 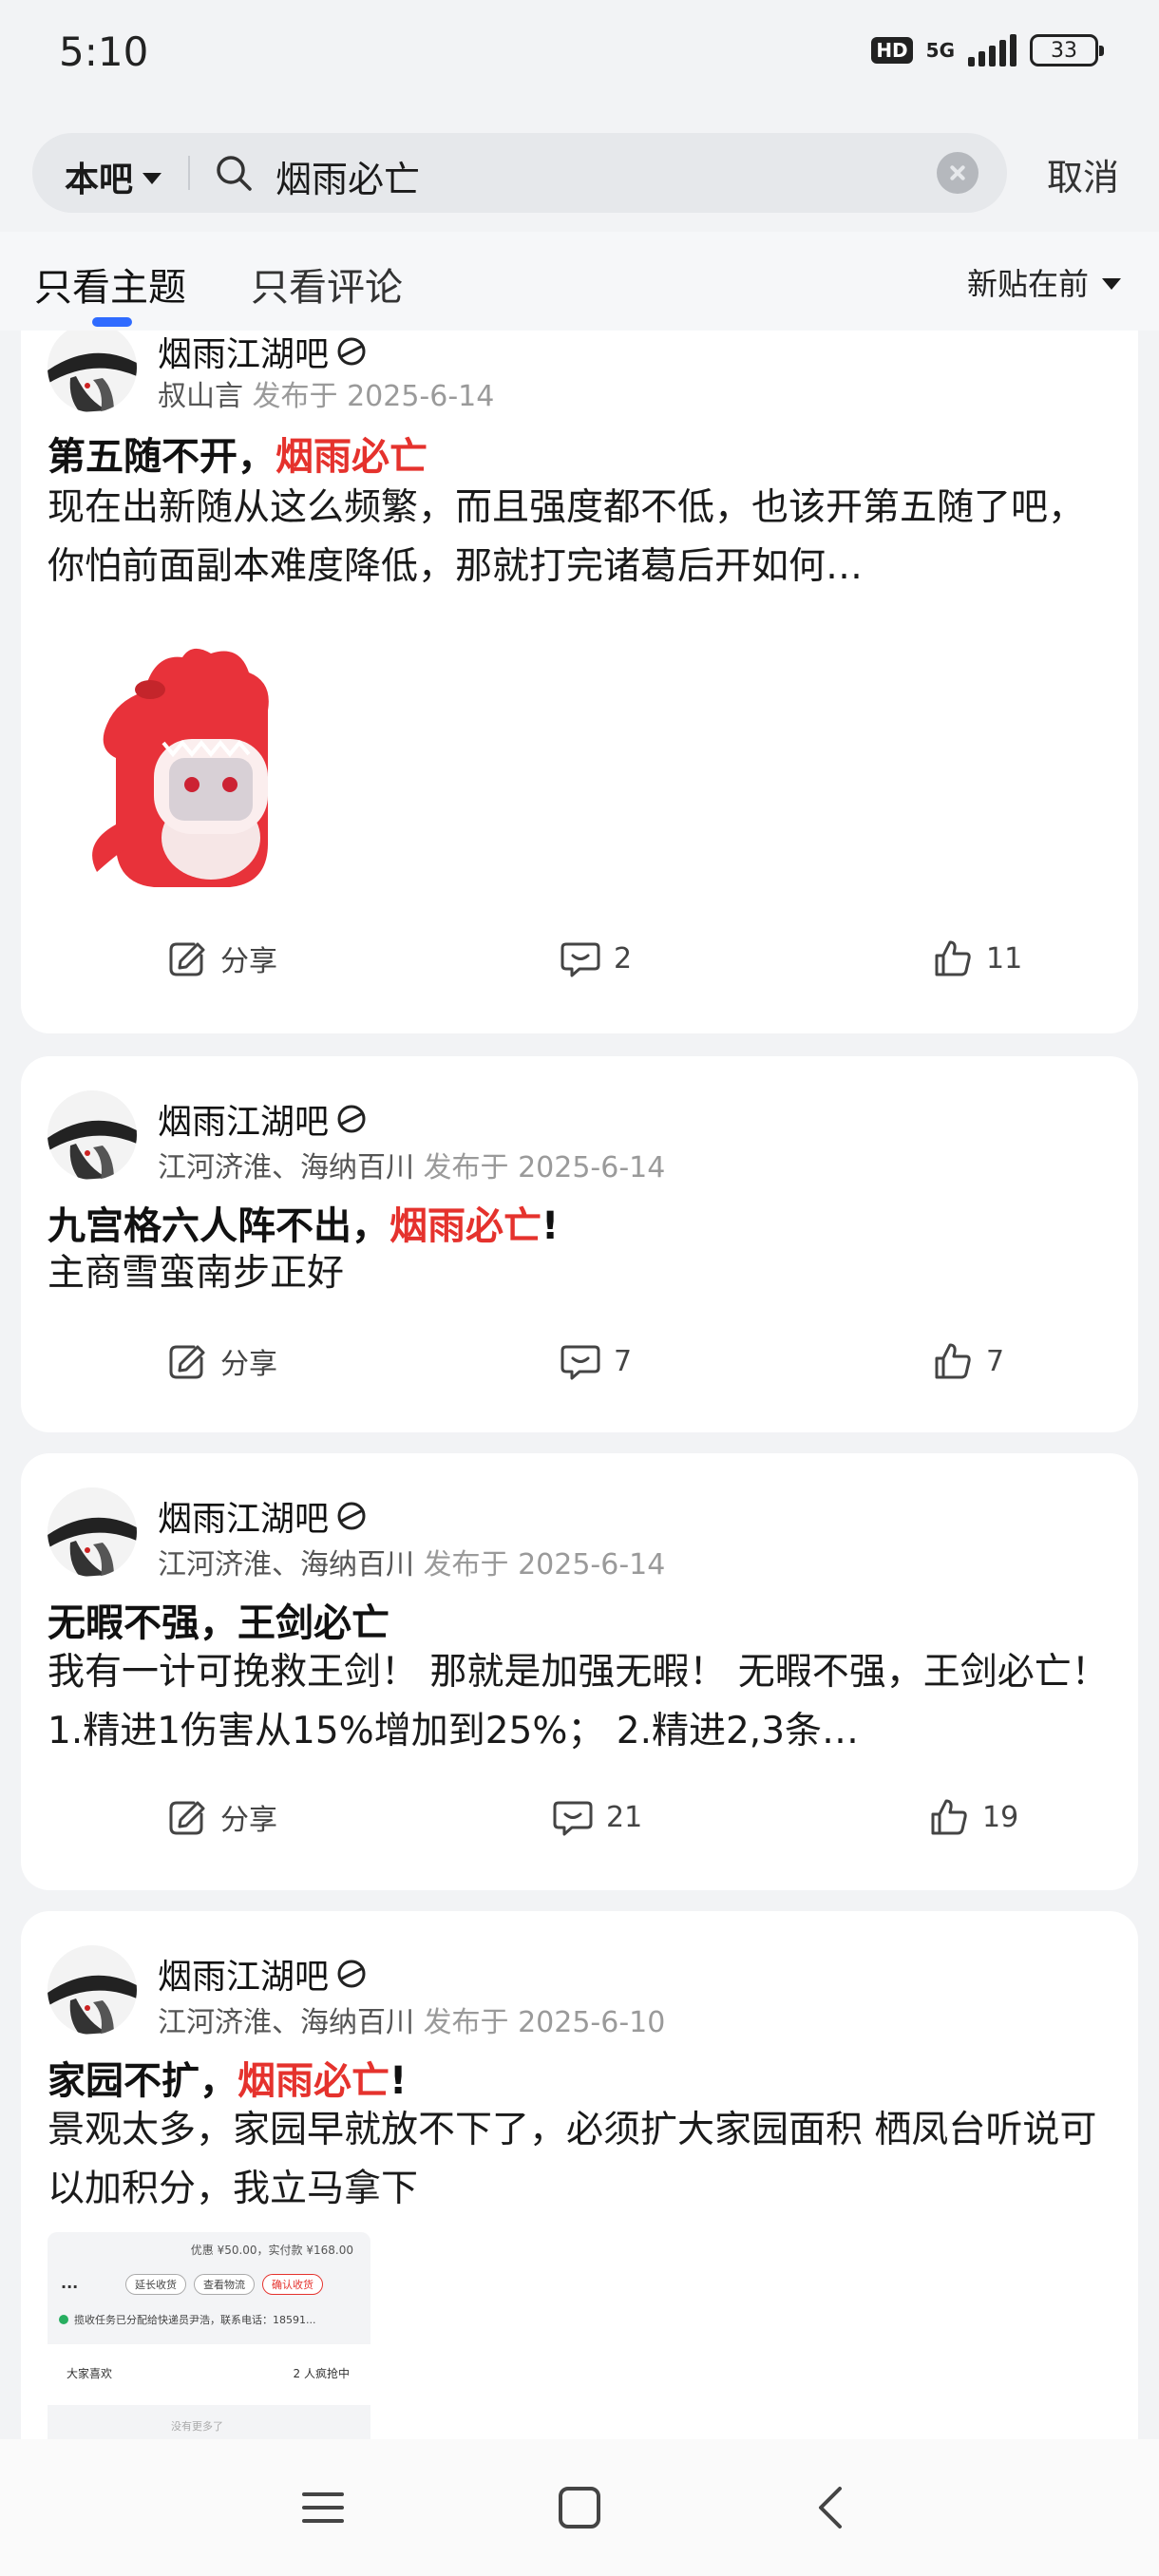 I want to click on search-scope-label: 本吧, so click(x=99, y=180).